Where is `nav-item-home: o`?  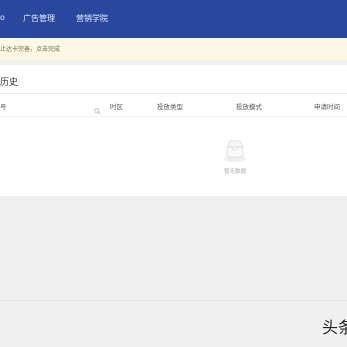 nav-item-home: o is located at coordinates (2, 17).